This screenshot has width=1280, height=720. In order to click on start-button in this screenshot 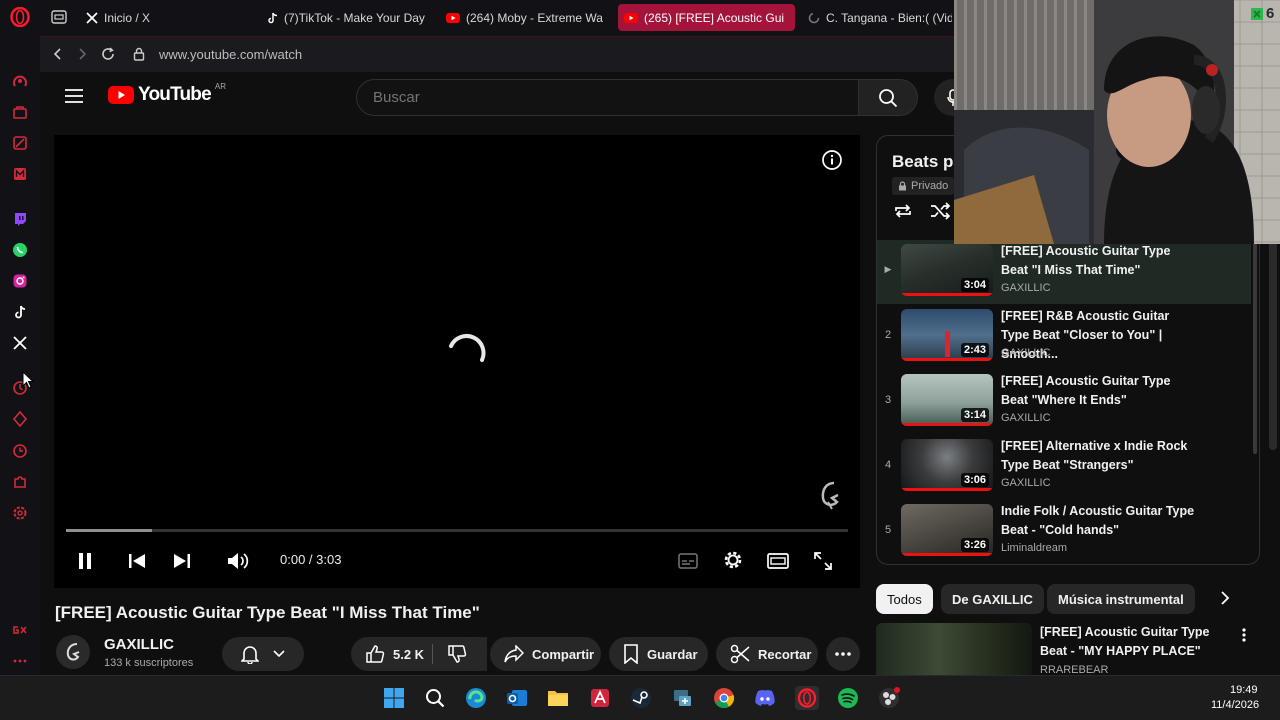, I will do `click(394, 698)`.